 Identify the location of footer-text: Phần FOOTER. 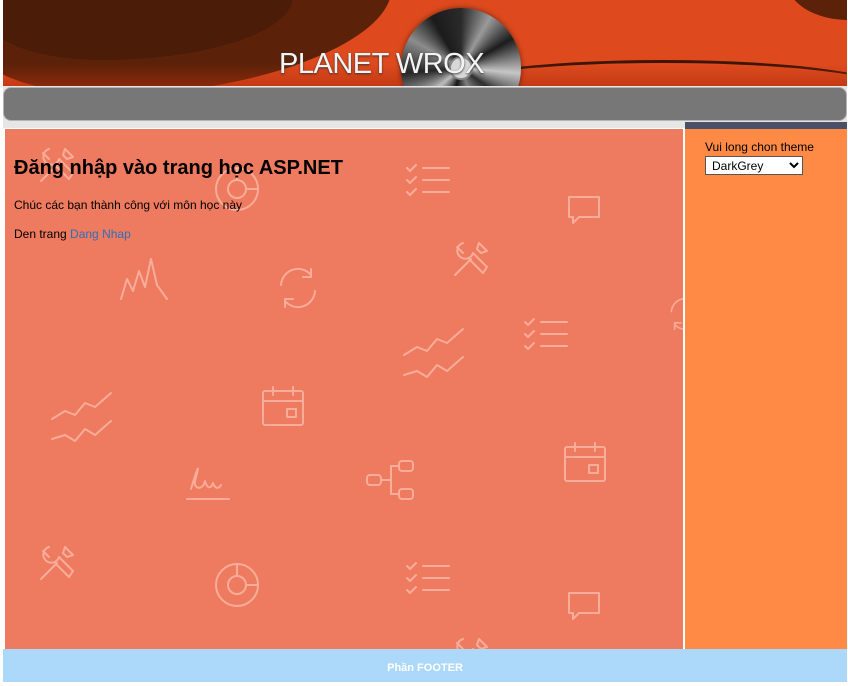
(425, 668).